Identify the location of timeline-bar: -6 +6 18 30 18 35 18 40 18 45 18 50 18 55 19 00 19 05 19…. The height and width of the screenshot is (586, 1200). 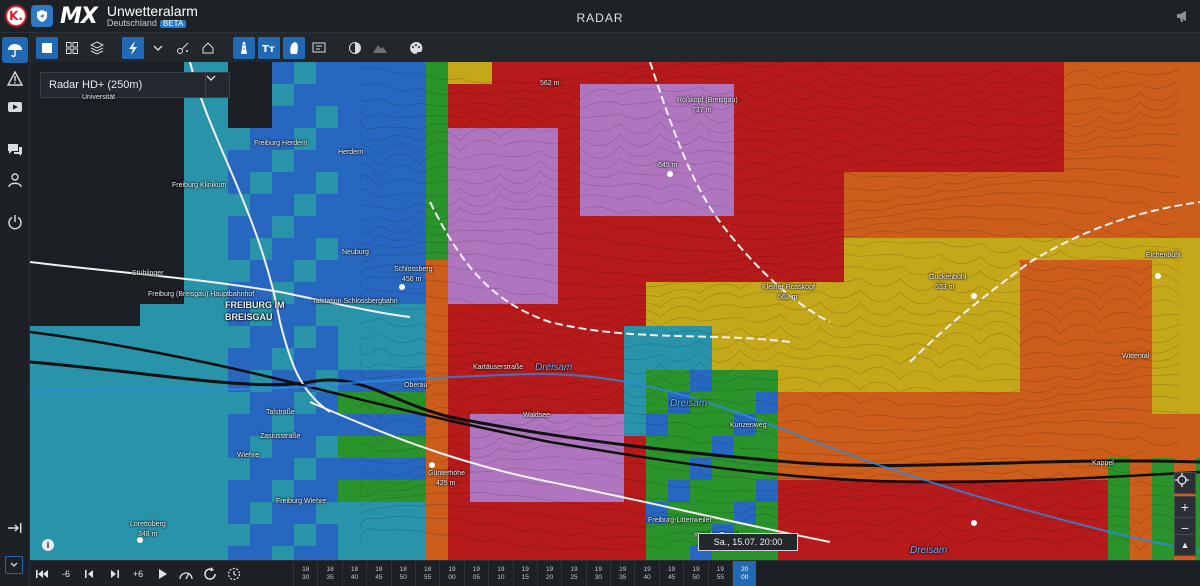
(615, 573).